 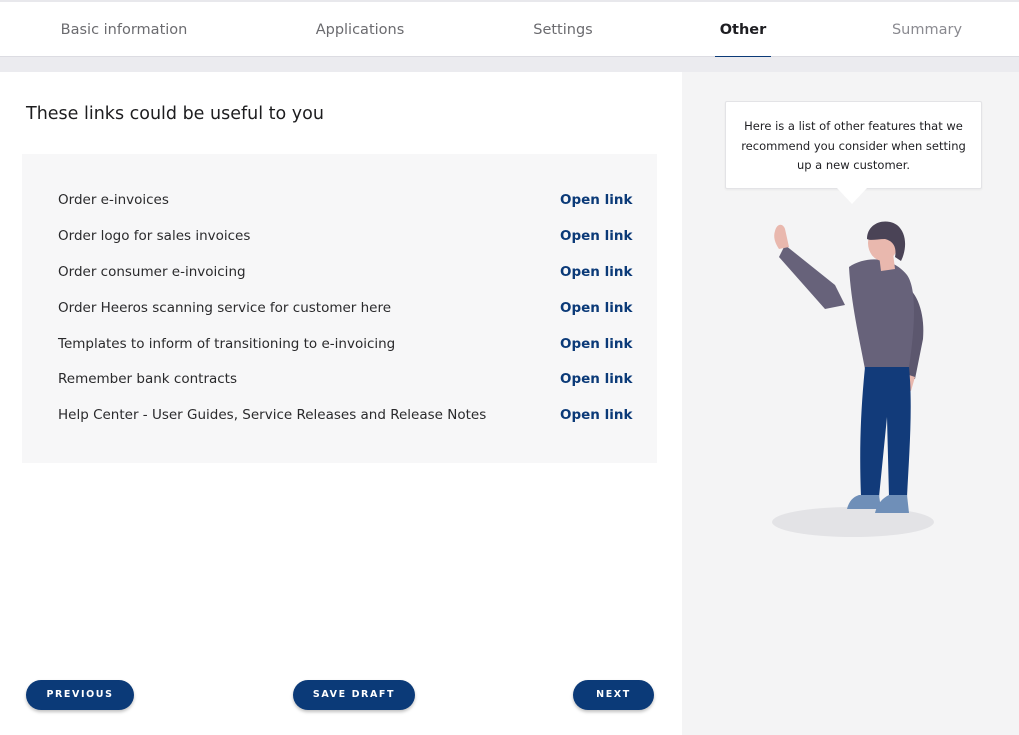 What do you see at coordinates (853, 379) in the screenshot?
I see `person-illustration-icon` at bounding box center [853, 379].